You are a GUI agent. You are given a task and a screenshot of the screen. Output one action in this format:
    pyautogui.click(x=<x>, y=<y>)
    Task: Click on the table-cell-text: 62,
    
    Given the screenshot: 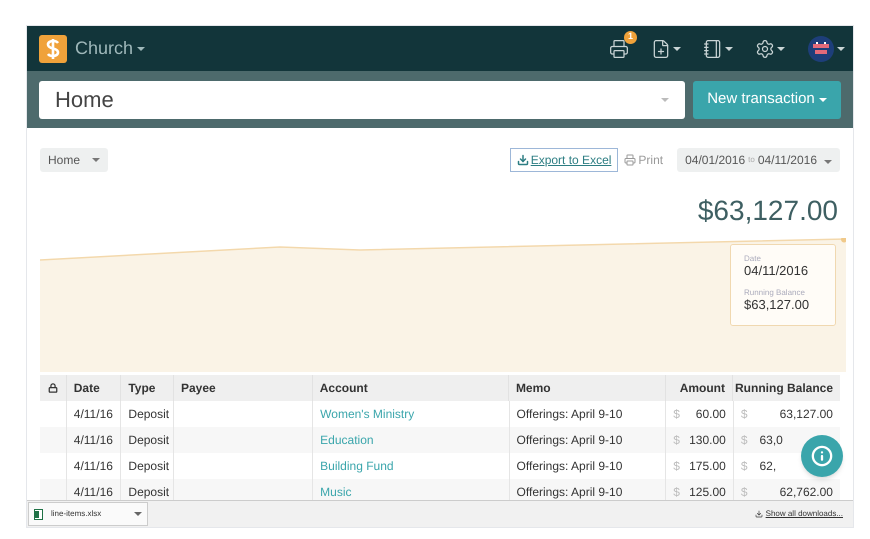 What is the action you would take?
    pyautogui.click(x=768, y=466)
    